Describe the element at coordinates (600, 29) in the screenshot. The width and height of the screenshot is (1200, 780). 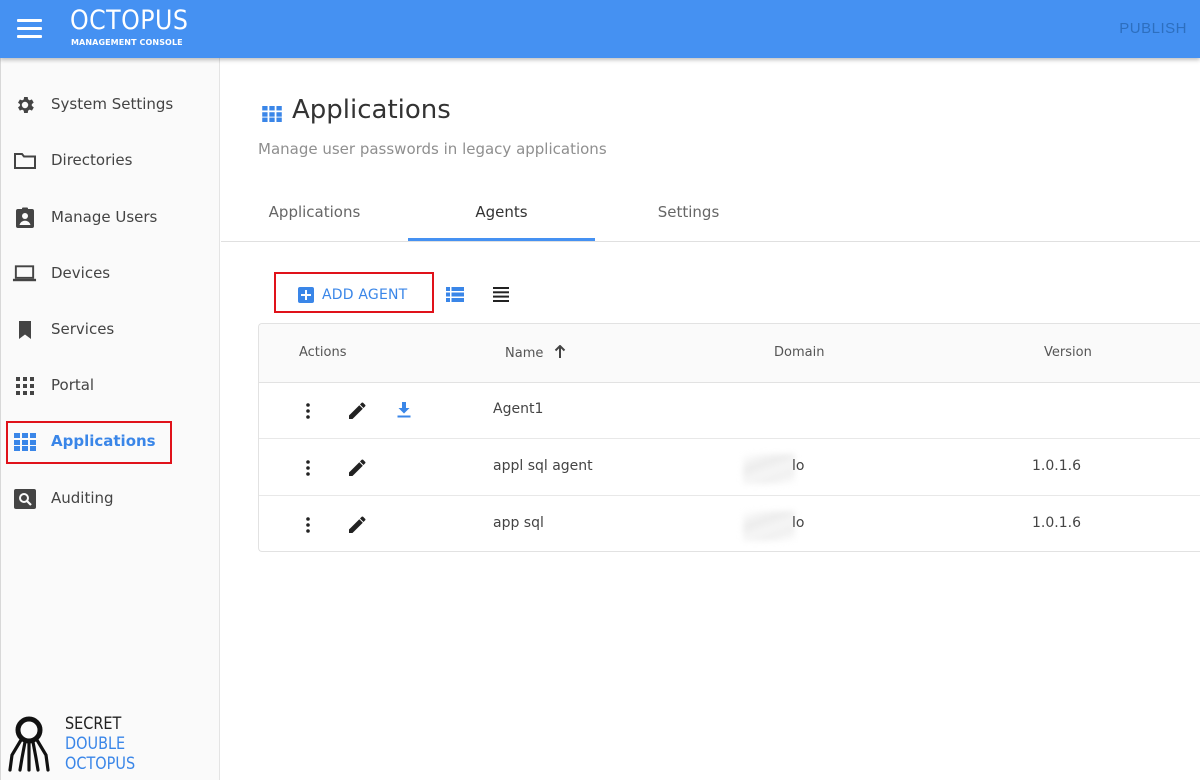
I see `top-app-bar: OCTOPUS MANAGEMENT CONSOLE PUBLISH` at that location.